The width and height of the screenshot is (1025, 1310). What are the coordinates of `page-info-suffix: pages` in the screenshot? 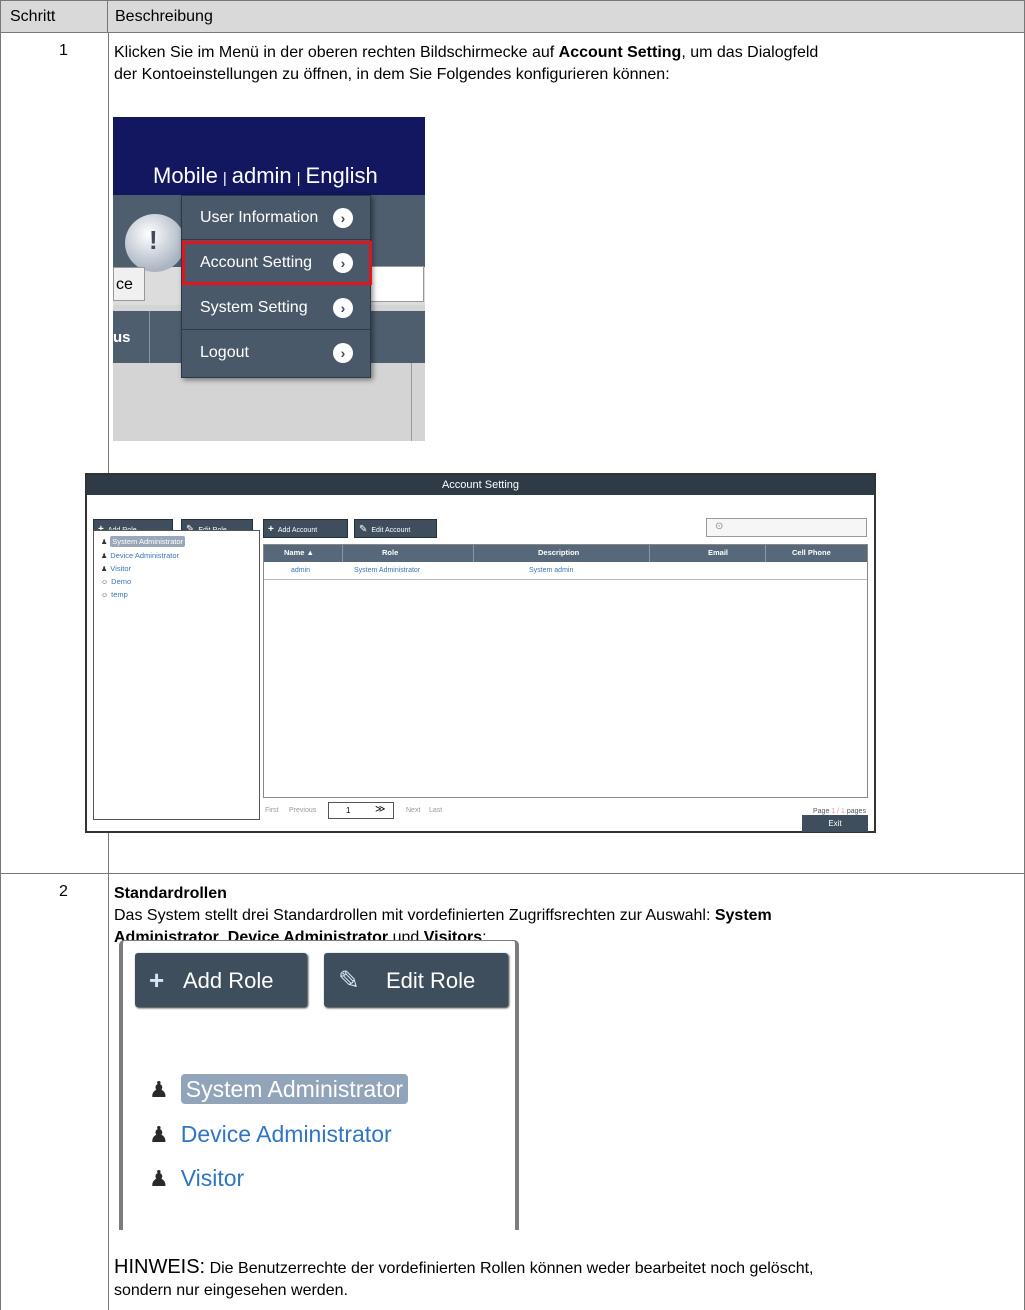 It's located at (855, 811).